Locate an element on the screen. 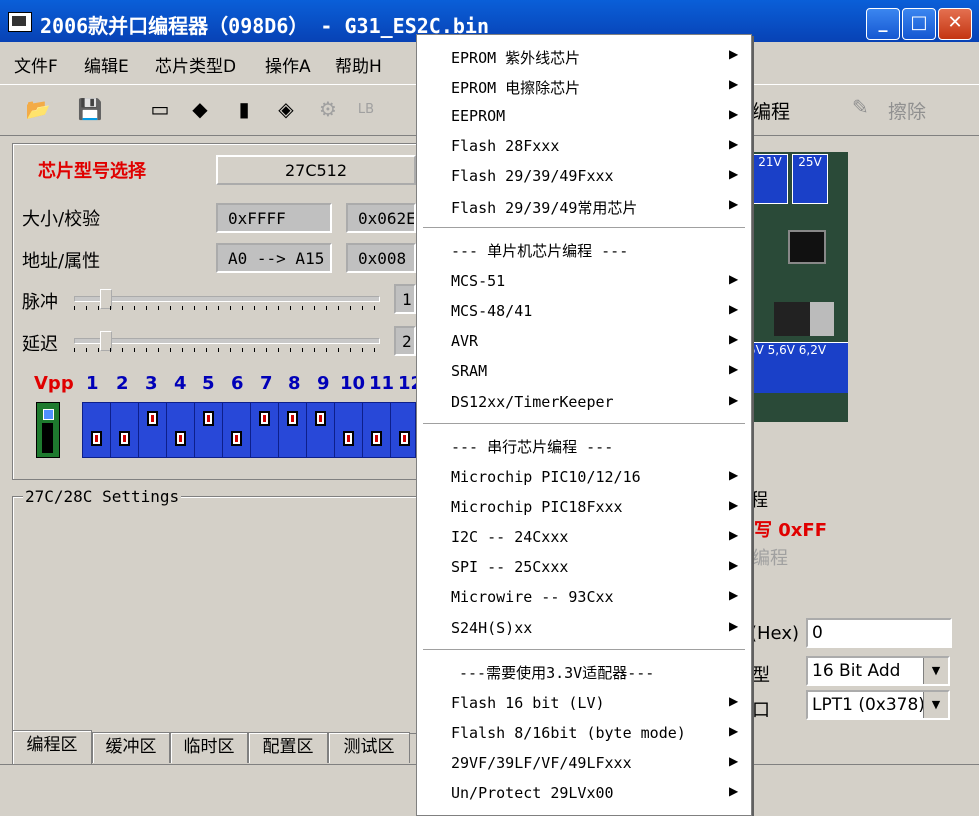 This screenshot has height=816, width=979. pin-number: 6 is located at coordinates (237, 383).